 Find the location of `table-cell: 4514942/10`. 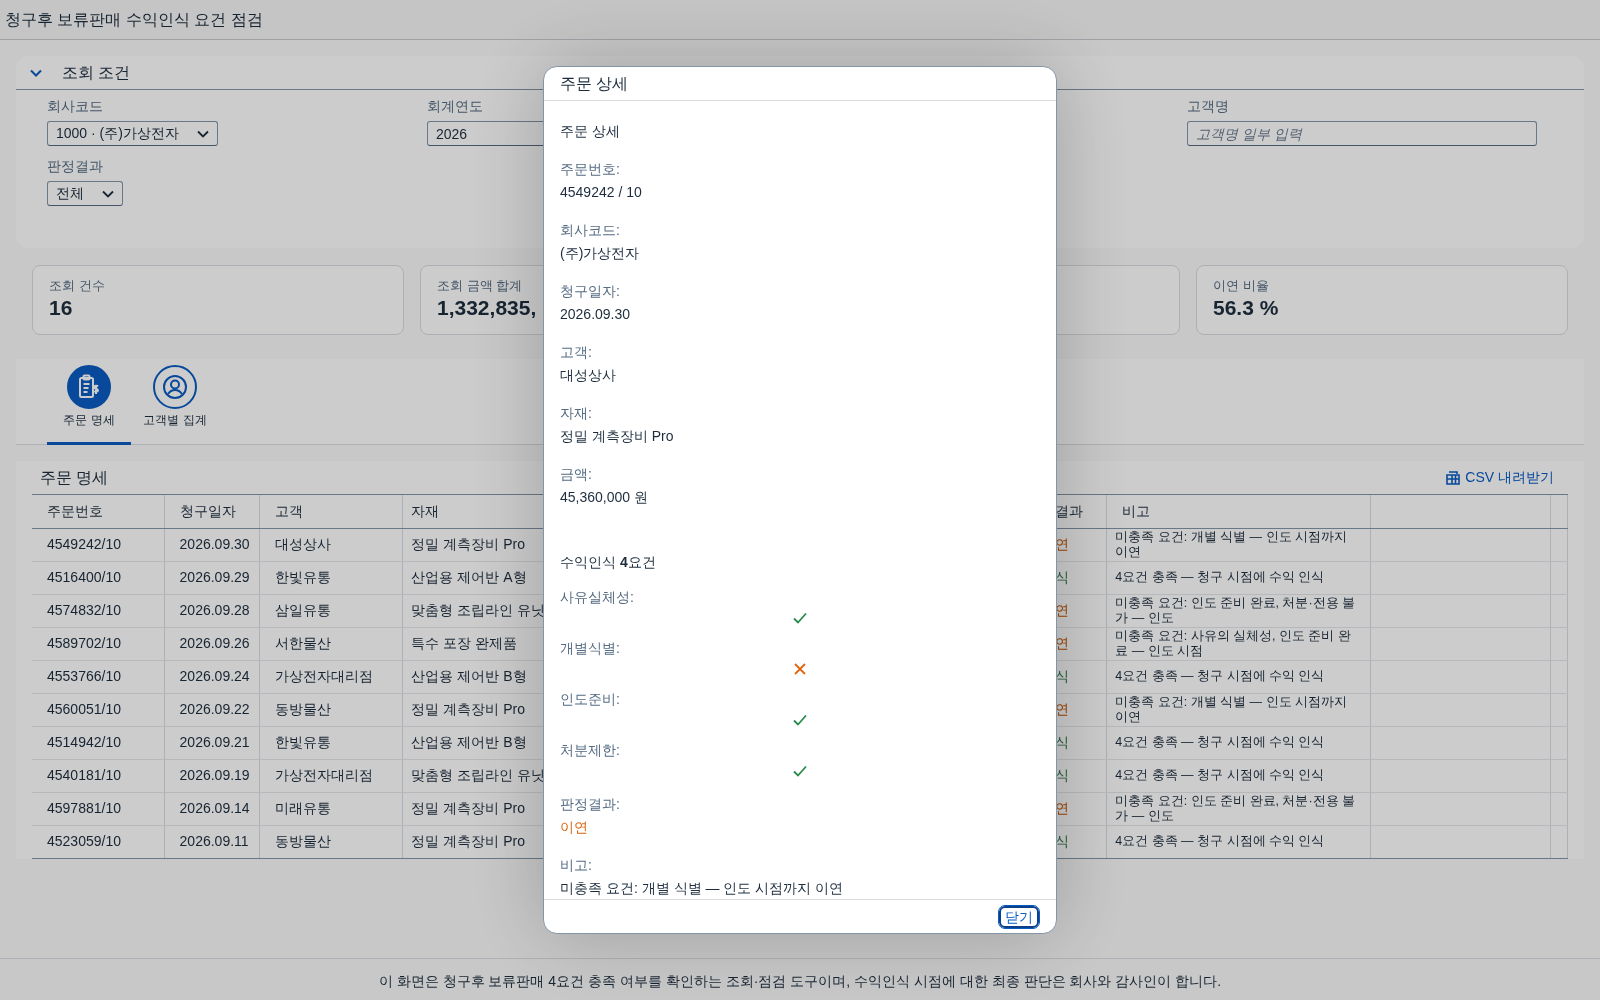

table-cell: 4514942/10 is located at coordinates (98, 742).